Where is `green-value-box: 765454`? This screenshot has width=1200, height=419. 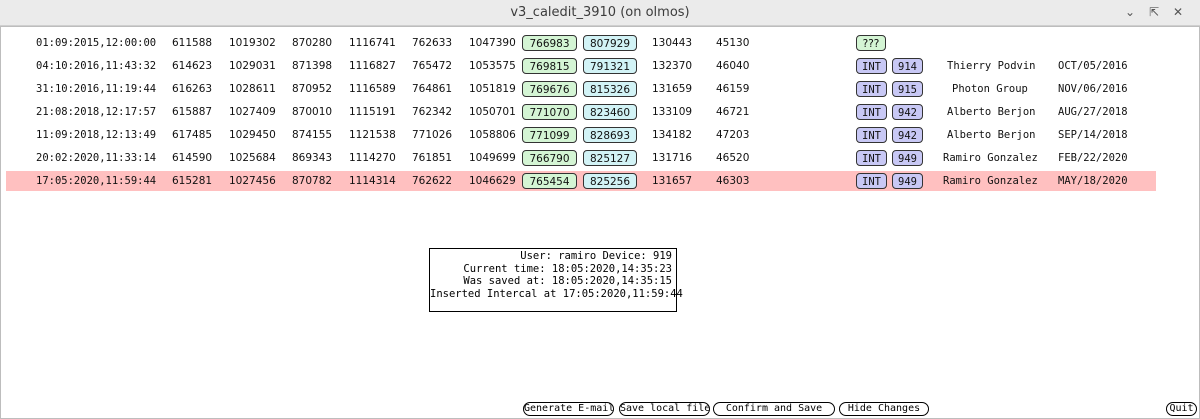
green-value-box: 765454 is located at coordinates (549, 181).